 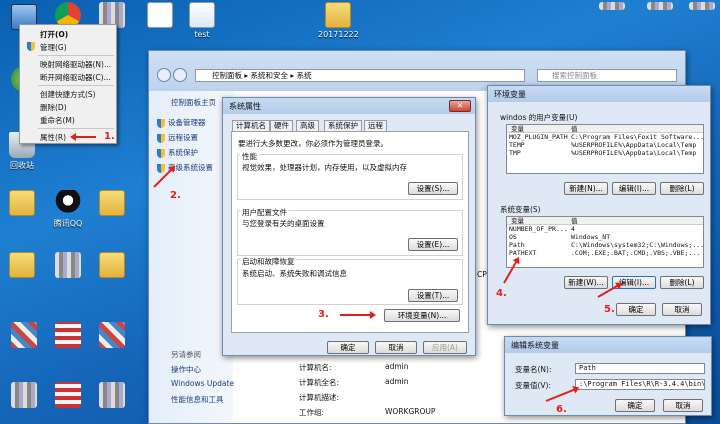 What do you see at coordinates (640, 368) in the screenshot?
I see `variable-name-field: Path` at bounding box center [640, 368].